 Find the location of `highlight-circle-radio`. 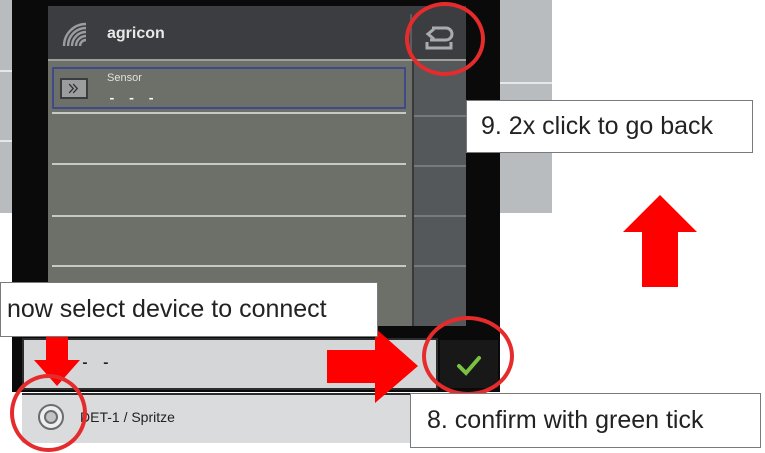

highlight-circle-radio is located at coordinates (48, 413).